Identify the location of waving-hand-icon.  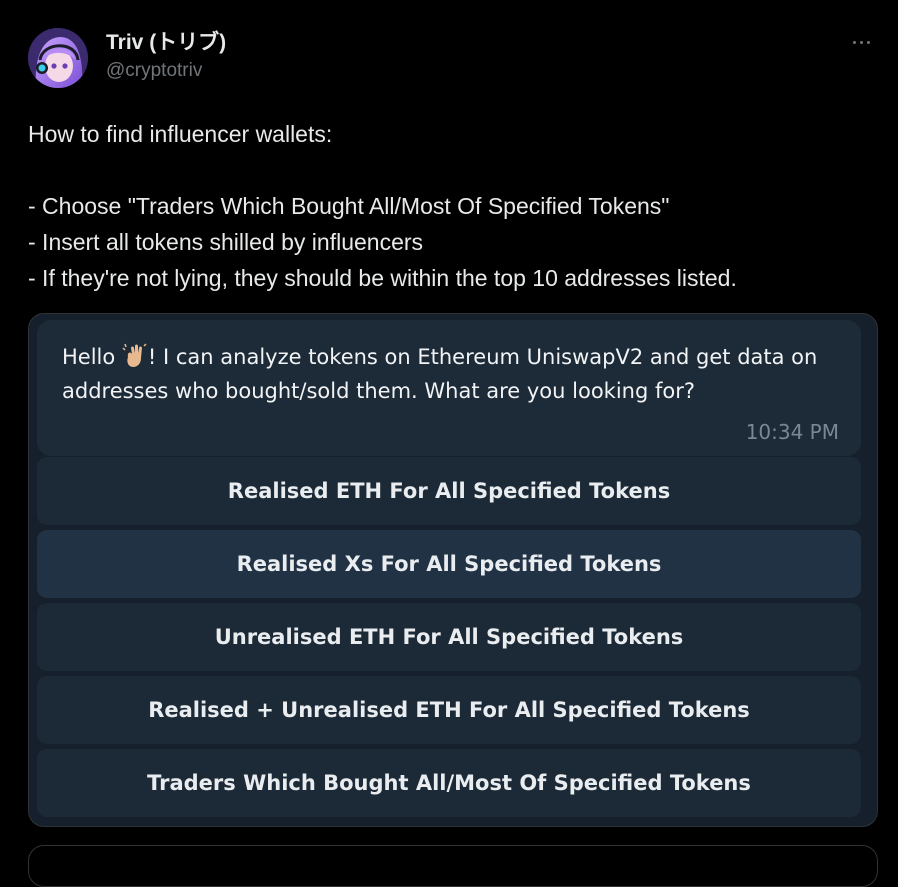
(134, 355).